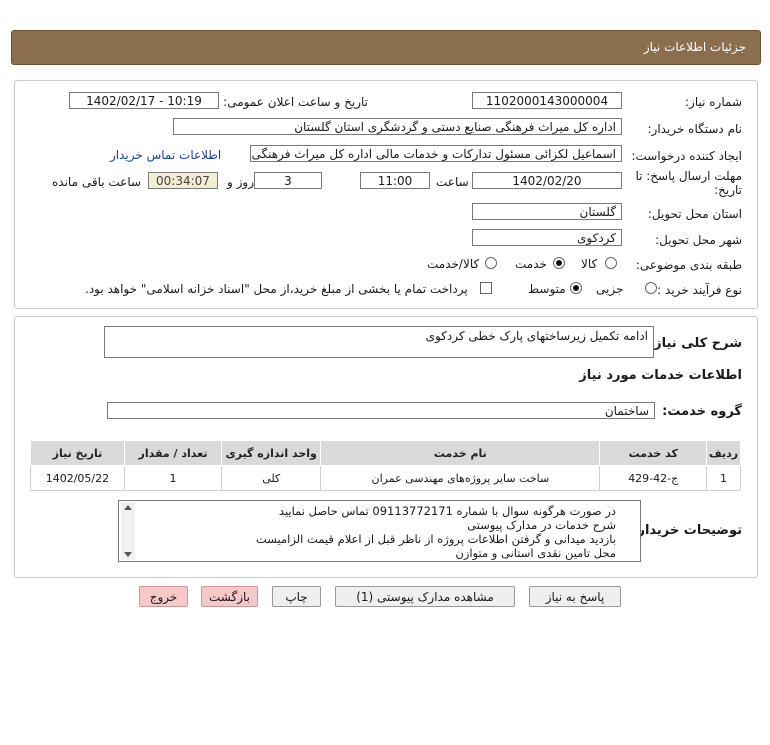 The image size is (770, 745). I want to click on need-number-field: 1102000143000004, so click(547, 100).